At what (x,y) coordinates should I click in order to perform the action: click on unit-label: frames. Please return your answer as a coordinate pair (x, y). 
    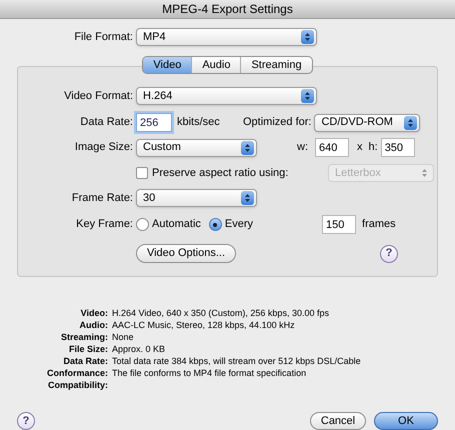
    Looking at the image, I should click on (379, 224).